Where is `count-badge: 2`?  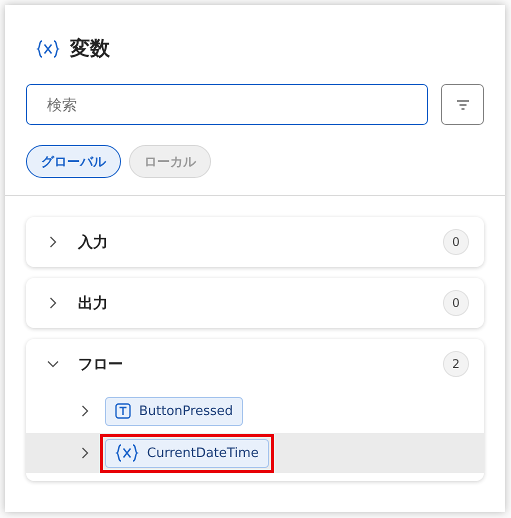
count-badge: 2 is located at coordinates (456, 364).